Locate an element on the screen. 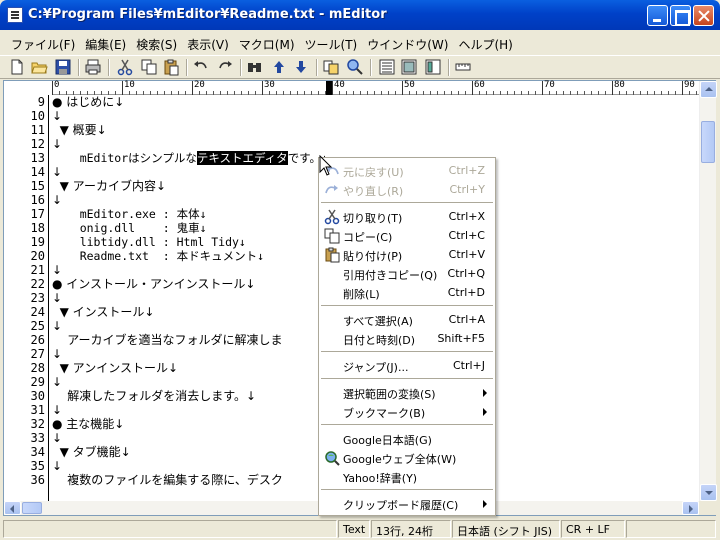 Image resolution: width=720 pixels, height=540 pixels. context-menu-label: 削除(L) is located at coordinates (361, 294).